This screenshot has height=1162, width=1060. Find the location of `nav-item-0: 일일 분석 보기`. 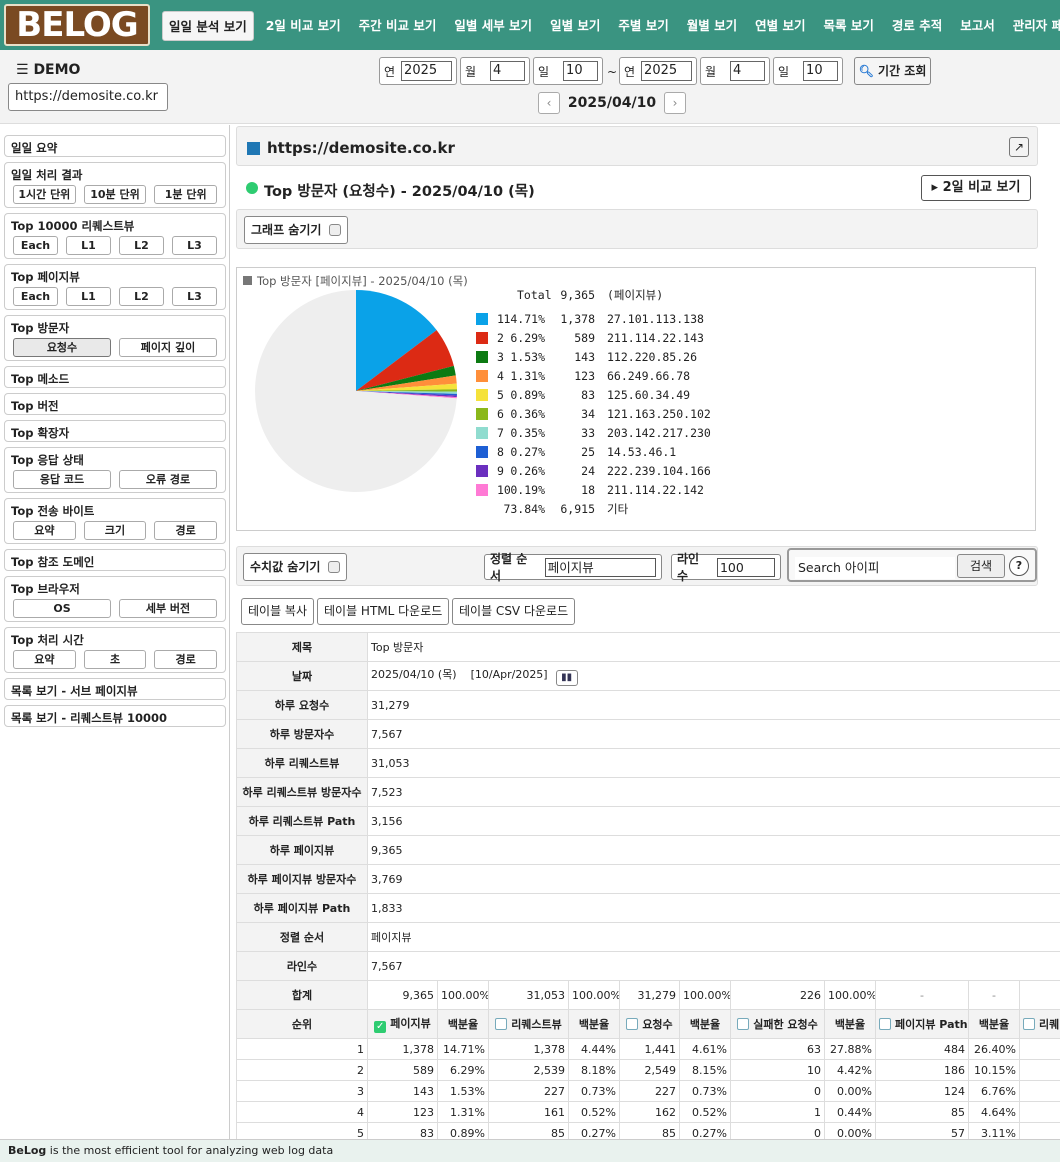

nav-item-0: 일일 분석 보기 is located at coordinates (208, 26).